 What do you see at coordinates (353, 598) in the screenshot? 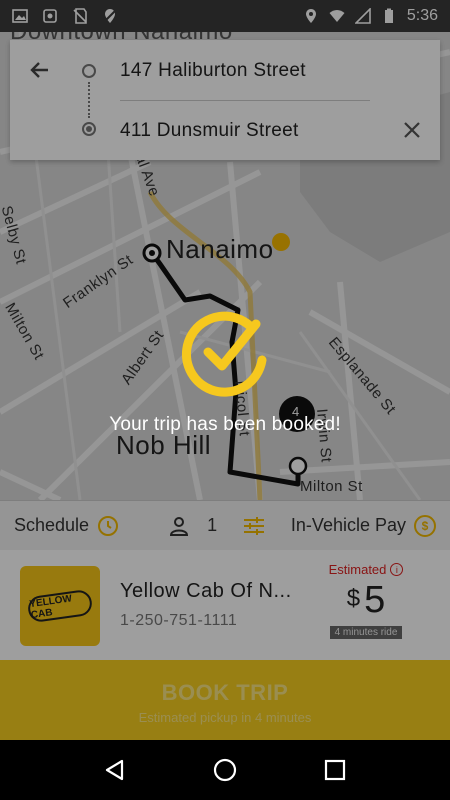
I see `currency-symbol: $` at bounding box center [353, 598].